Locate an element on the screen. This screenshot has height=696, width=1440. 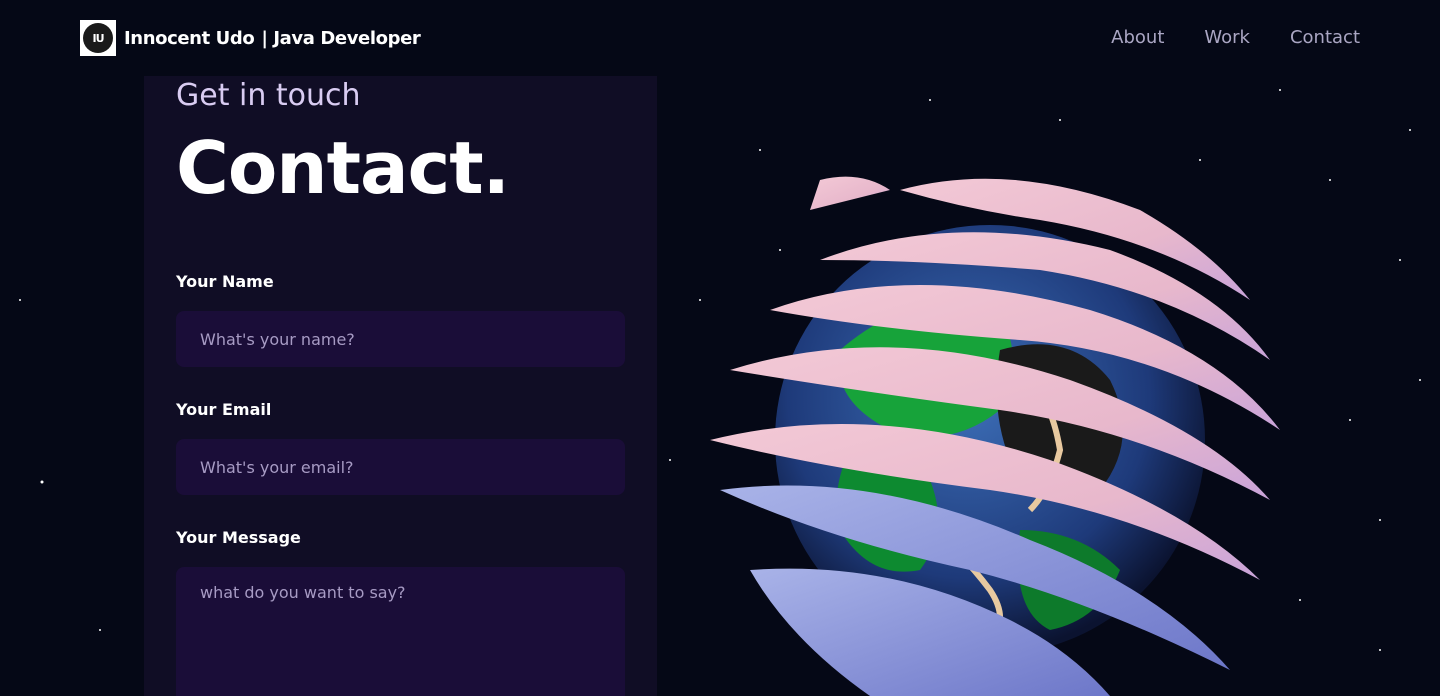
message-textarea is located at coordinates (400, 631).